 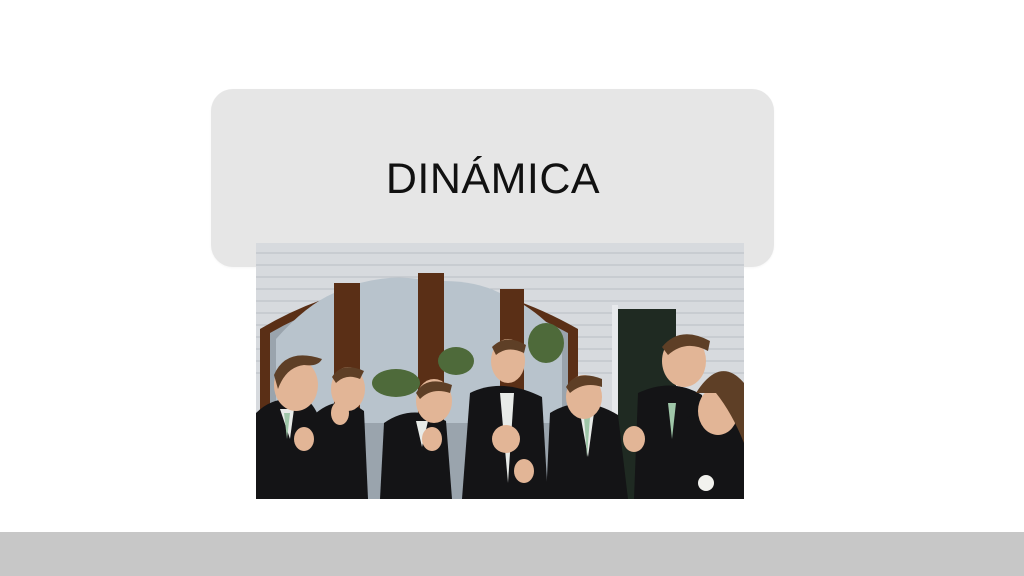 What do you see at coordinates (512, 554) in the screenshot?
I see `footer-bar` at bounding box center [512, 554].